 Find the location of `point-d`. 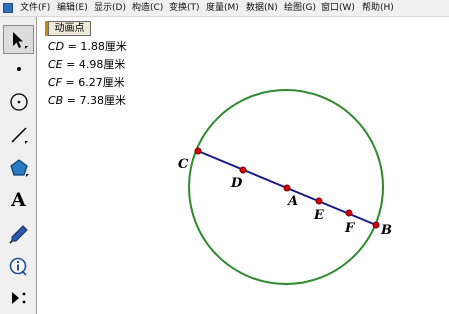

point-d is located at coordinates (243, 170).